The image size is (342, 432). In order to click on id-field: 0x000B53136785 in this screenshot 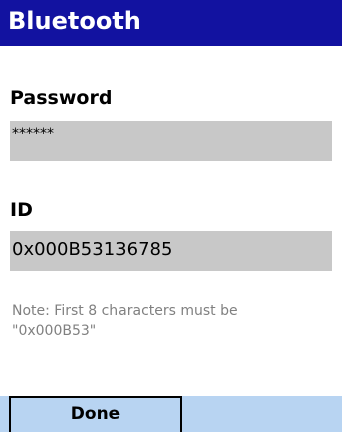, I will do `click(171, 251)`.